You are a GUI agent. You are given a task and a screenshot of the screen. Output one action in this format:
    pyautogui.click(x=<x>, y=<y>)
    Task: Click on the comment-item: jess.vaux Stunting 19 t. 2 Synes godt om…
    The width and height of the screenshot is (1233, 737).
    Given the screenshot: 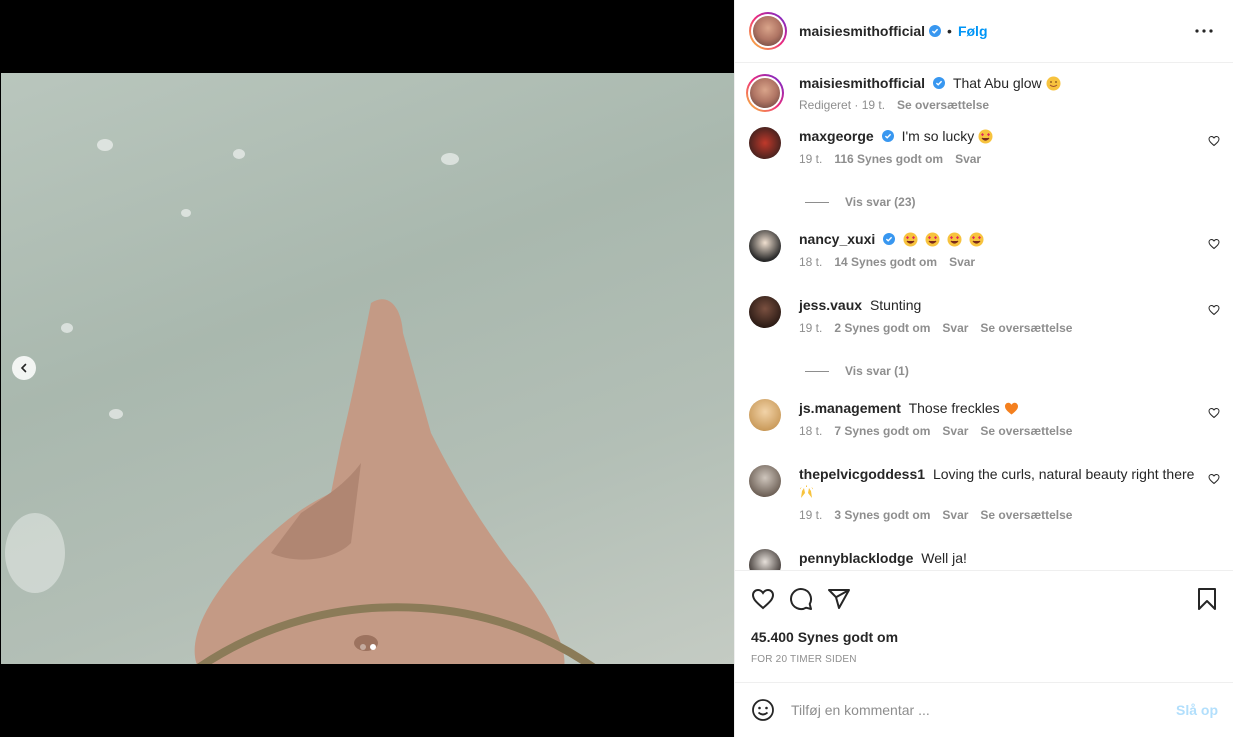 What is the action you would take?
    pyautogui.click(x=984, y=323)
    